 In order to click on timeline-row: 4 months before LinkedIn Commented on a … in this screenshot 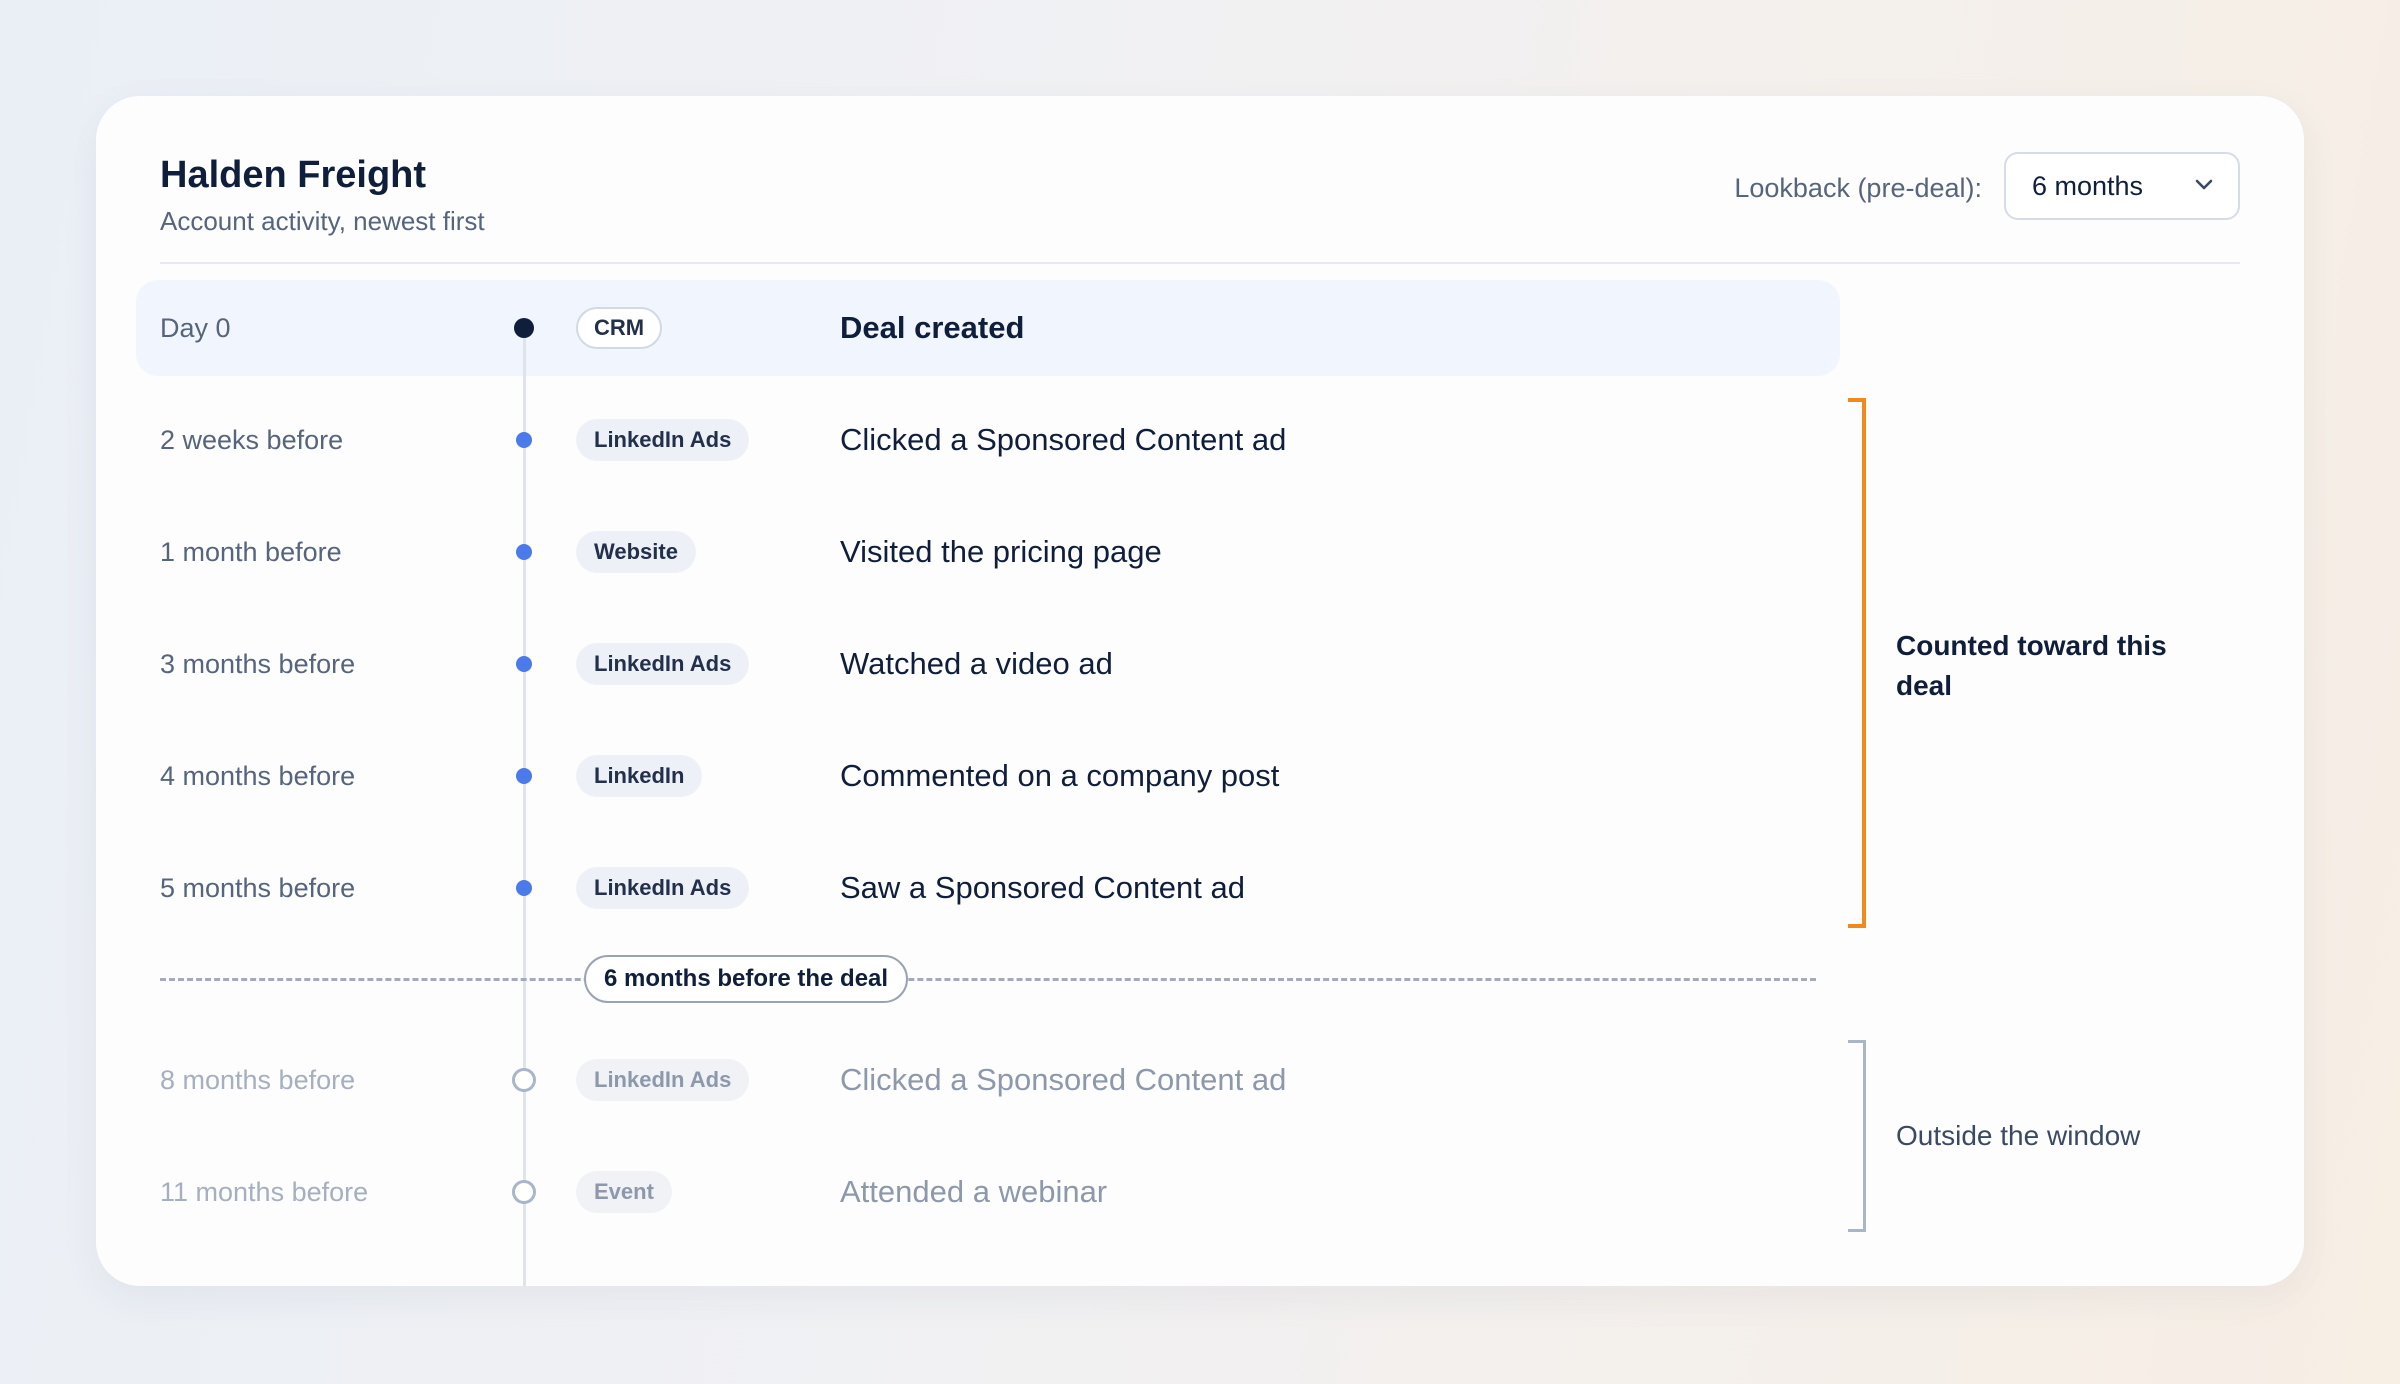, I will do `click(976, 776)`.